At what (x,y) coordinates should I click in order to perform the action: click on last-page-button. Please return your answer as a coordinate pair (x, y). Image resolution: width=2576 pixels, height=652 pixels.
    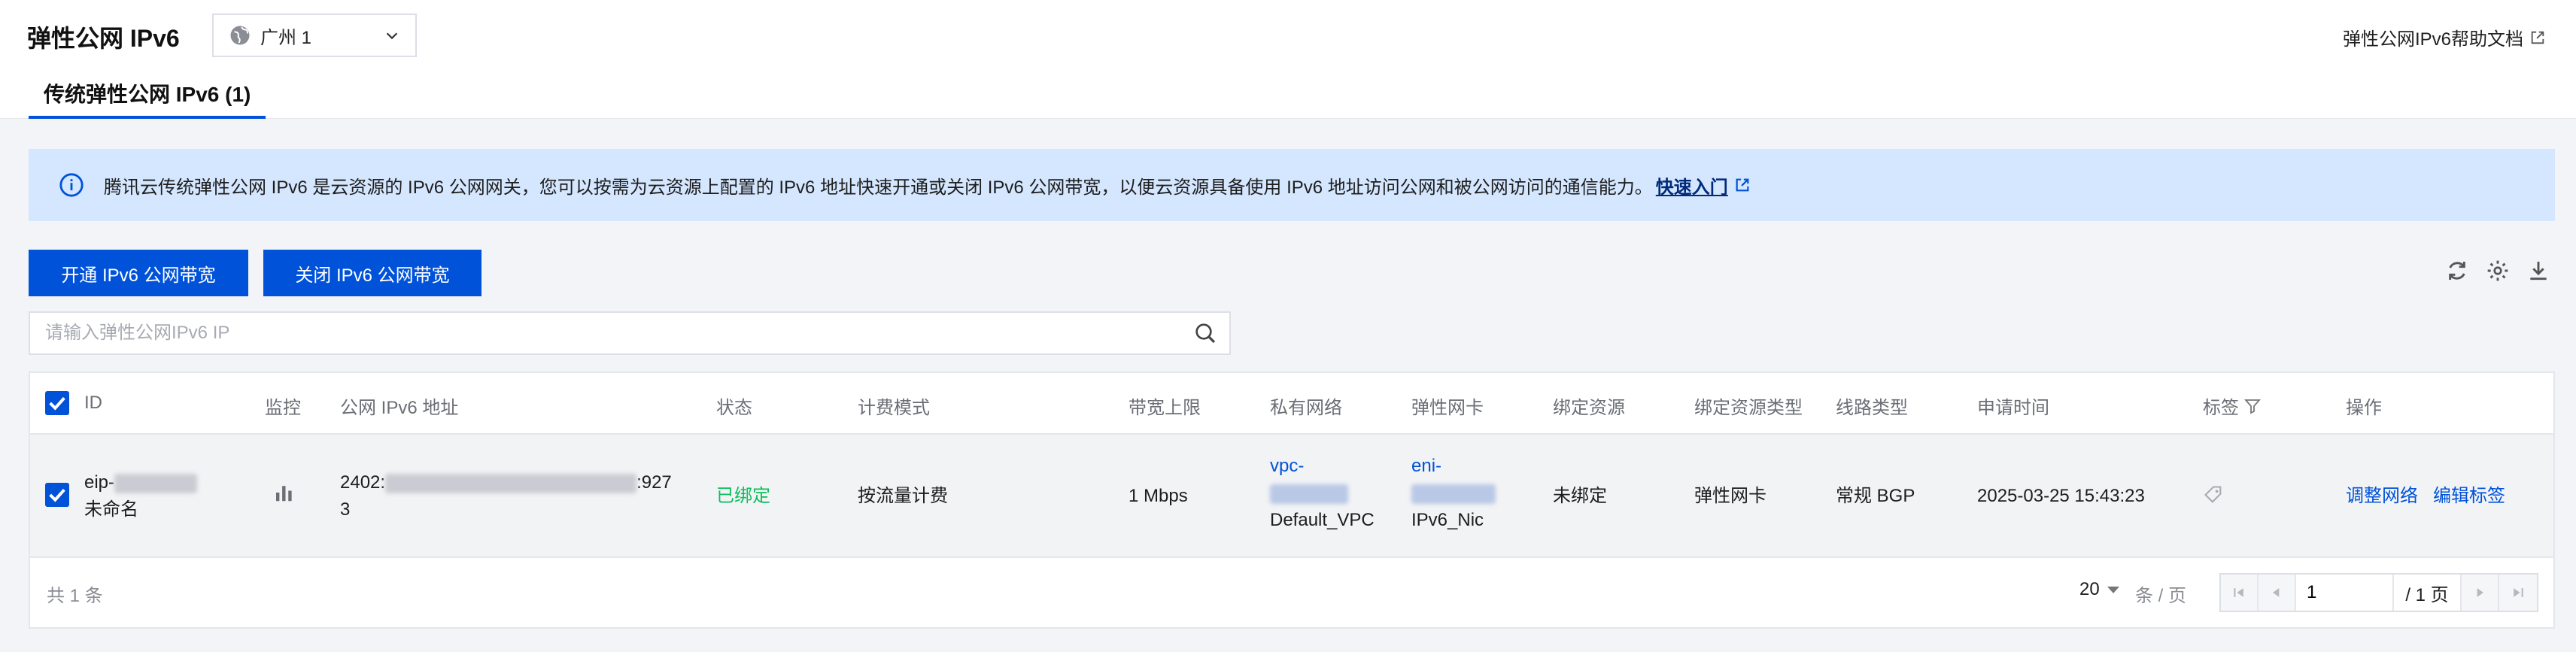
    Looking at the image, I should click on (2518, 593).